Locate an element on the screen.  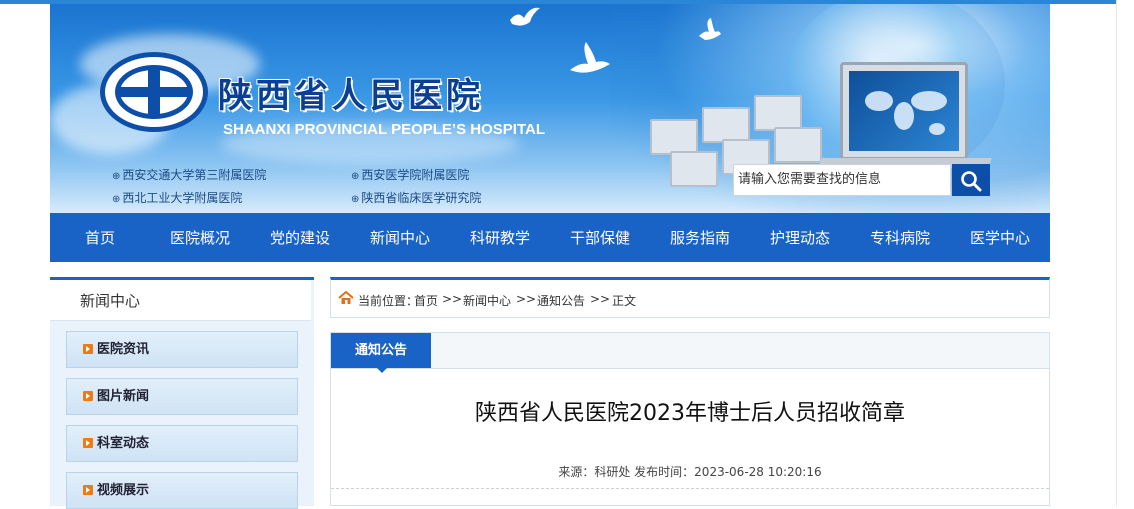
nav-item-party: 党的建设 is located at coordinates (300, 237).